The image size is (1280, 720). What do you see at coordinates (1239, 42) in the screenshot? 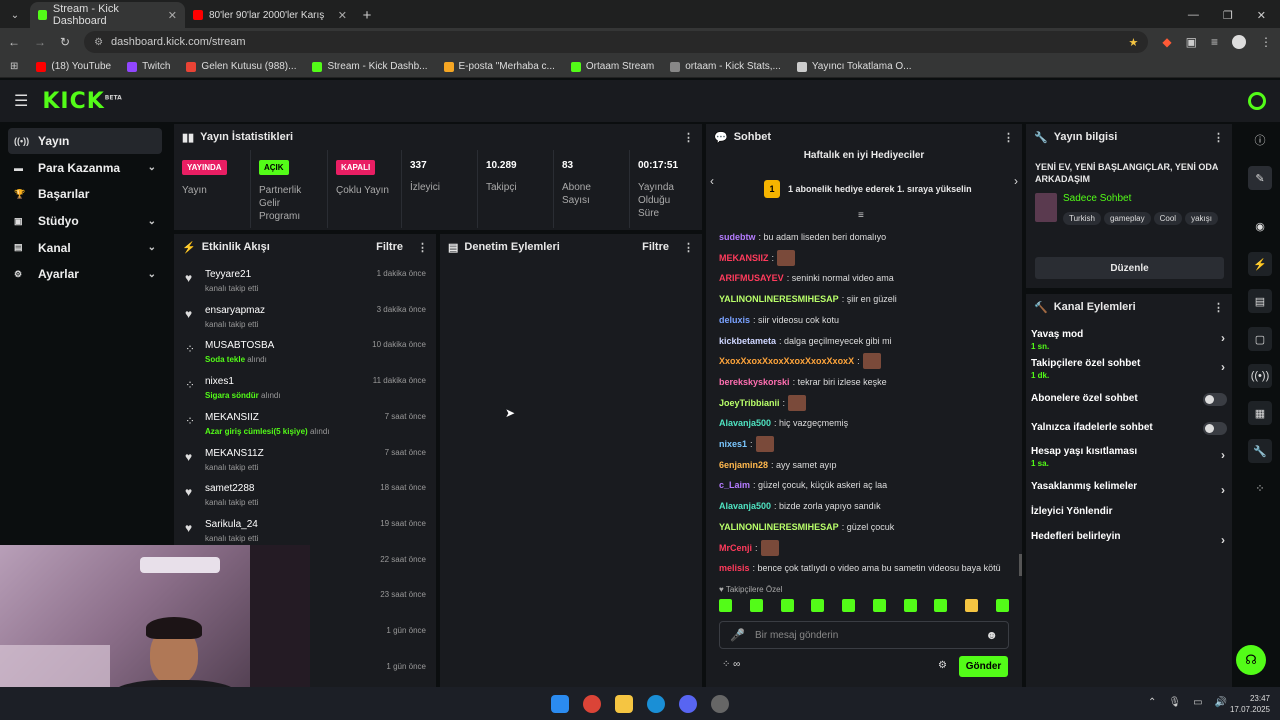
I see `profile-avatar` at bounding box center [1239, 42].